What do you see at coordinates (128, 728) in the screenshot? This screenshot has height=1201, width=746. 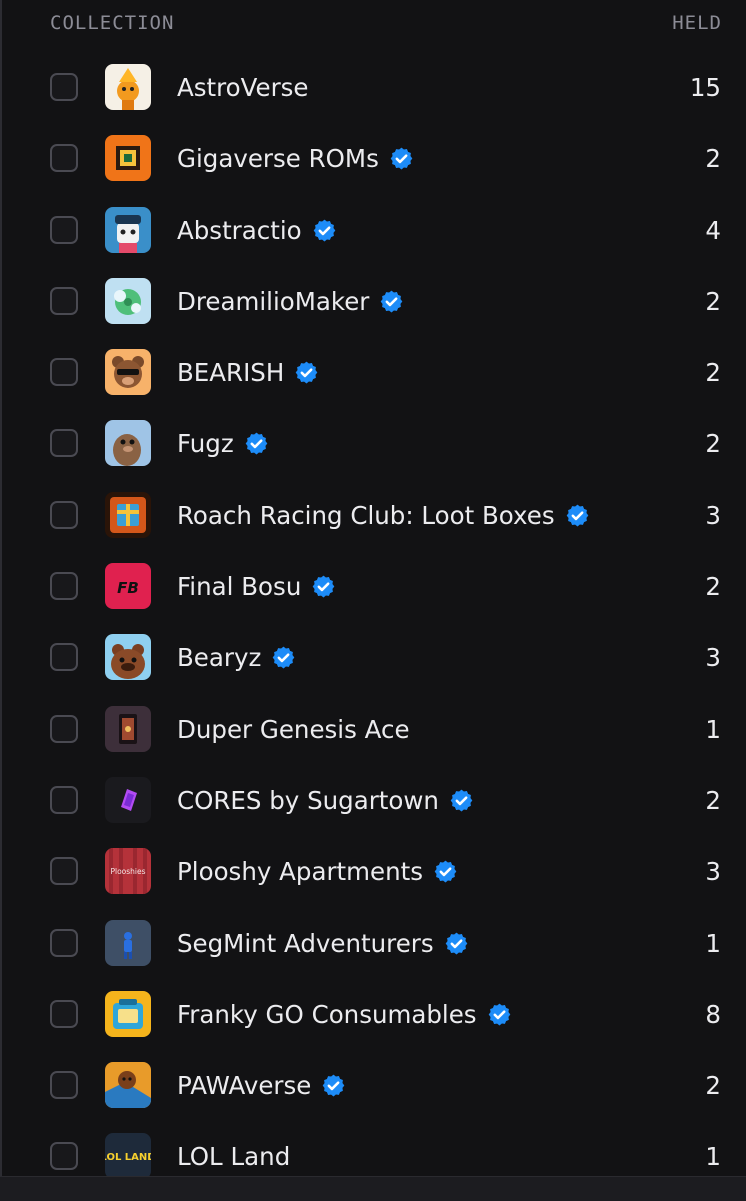 I see `duper-genesis-thumb-icon` at bounding box center [128, 728].